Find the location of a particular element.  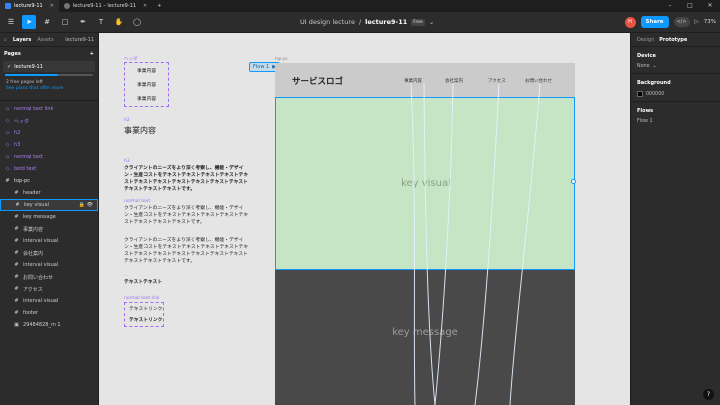

tab-prototype: Prototype is located at coordinates (673, 40).